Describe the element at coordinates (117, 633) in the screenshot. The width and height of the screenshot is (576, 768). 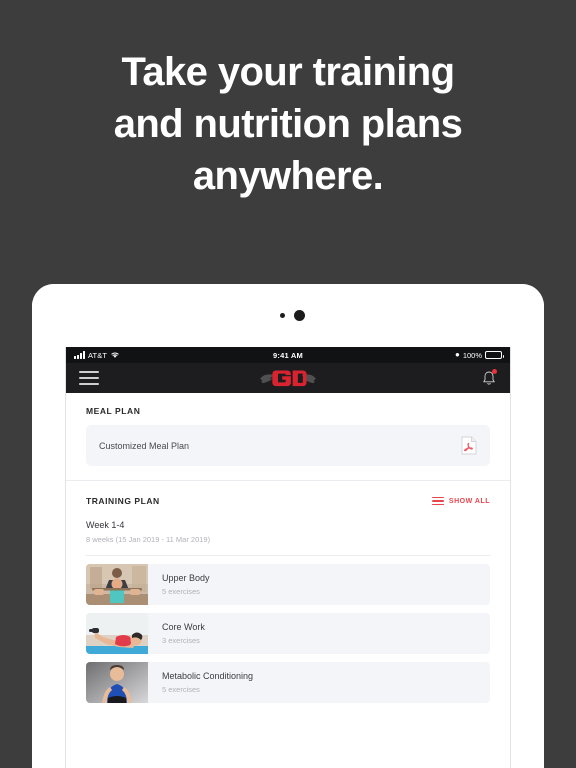
I see `core-work-thumbnail` at that location.